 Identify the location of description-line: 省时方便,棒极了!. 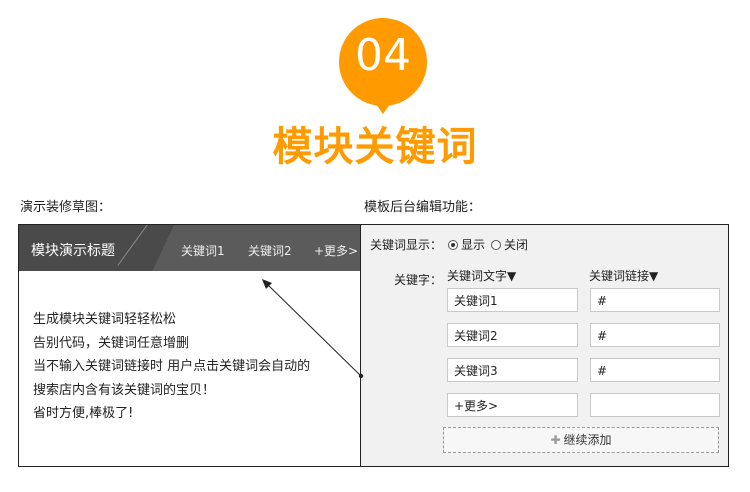
(83, 413).